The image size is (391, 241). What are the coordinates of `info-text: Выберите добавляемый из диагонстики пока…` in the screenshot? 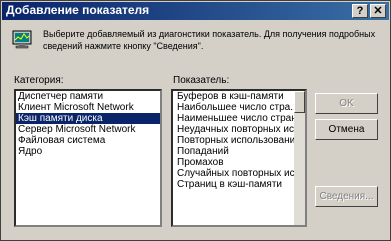 It's located at (209, 40).